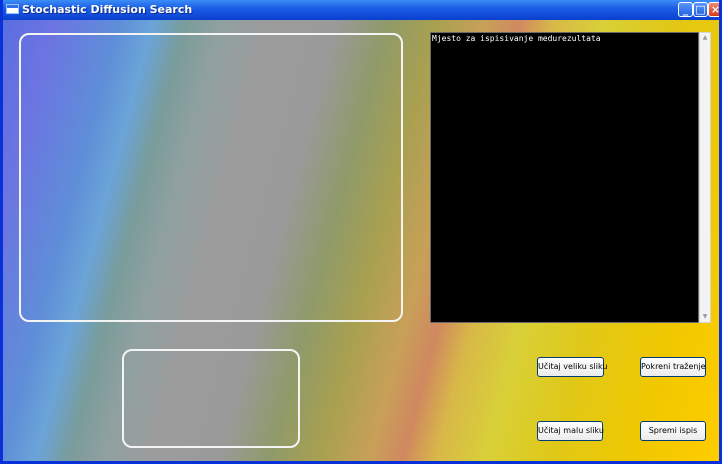 This screenshot has width=722, height=464. I want to click on window-title: Stochastic Diffusion Search, so click(107, 9).